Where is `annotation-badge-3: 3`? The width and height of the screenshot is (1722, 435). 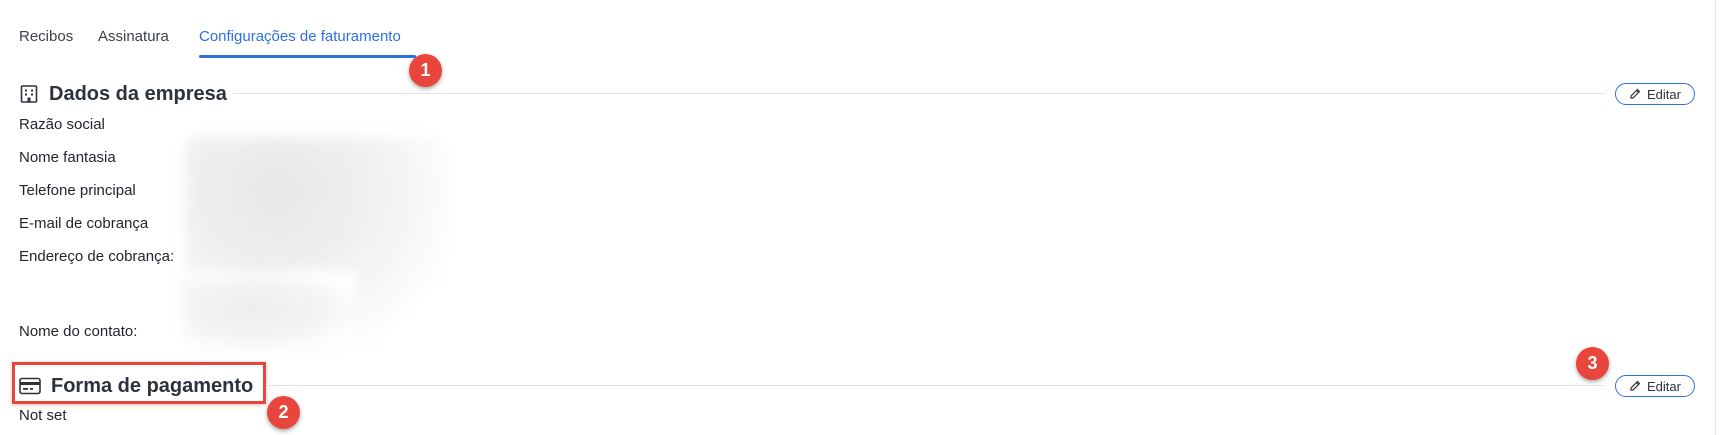 annotation-badge-3: 3 is located at coordinates (1592, 363).